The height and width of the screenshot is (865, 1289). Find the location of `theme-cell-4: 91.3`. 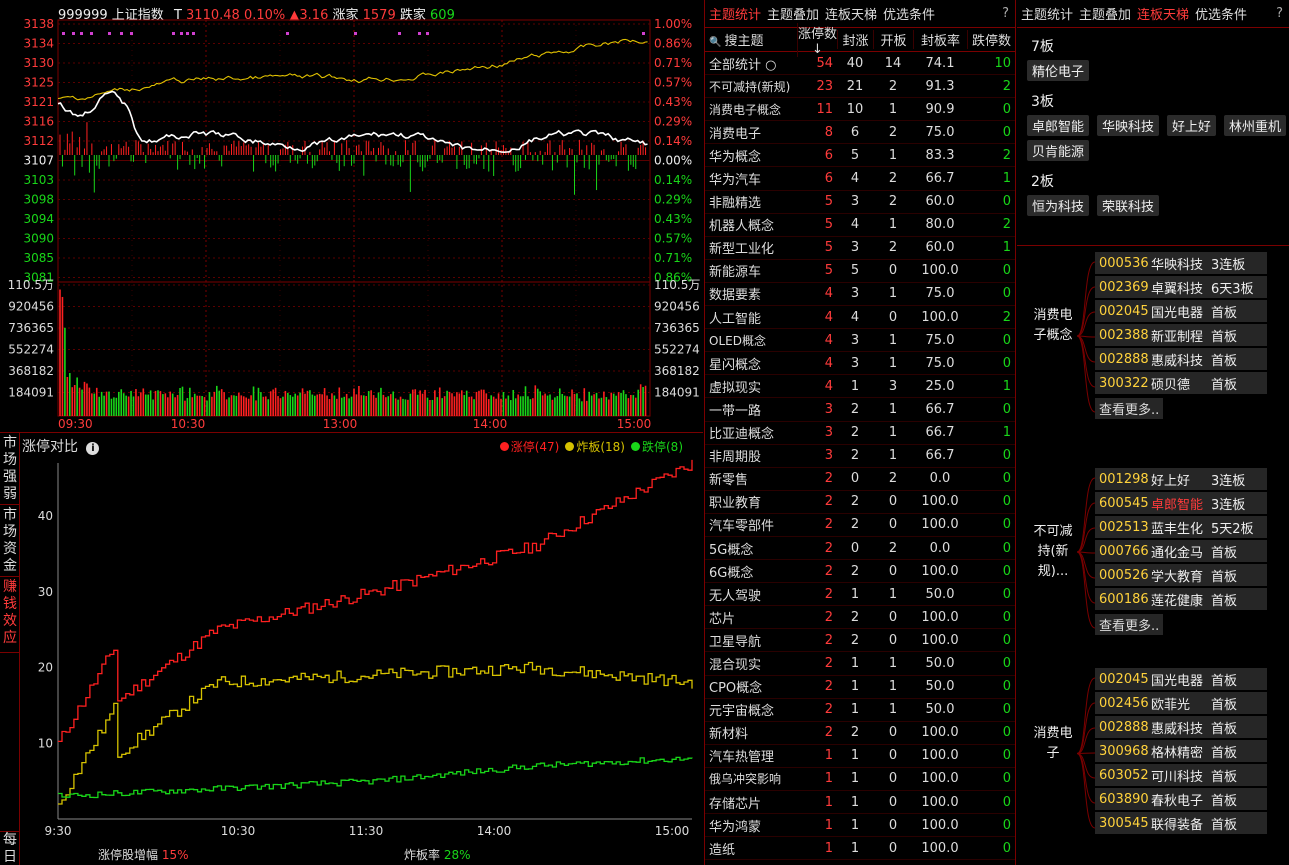

theme-cell-4: 91.3 is located at coordinates (940, 86).